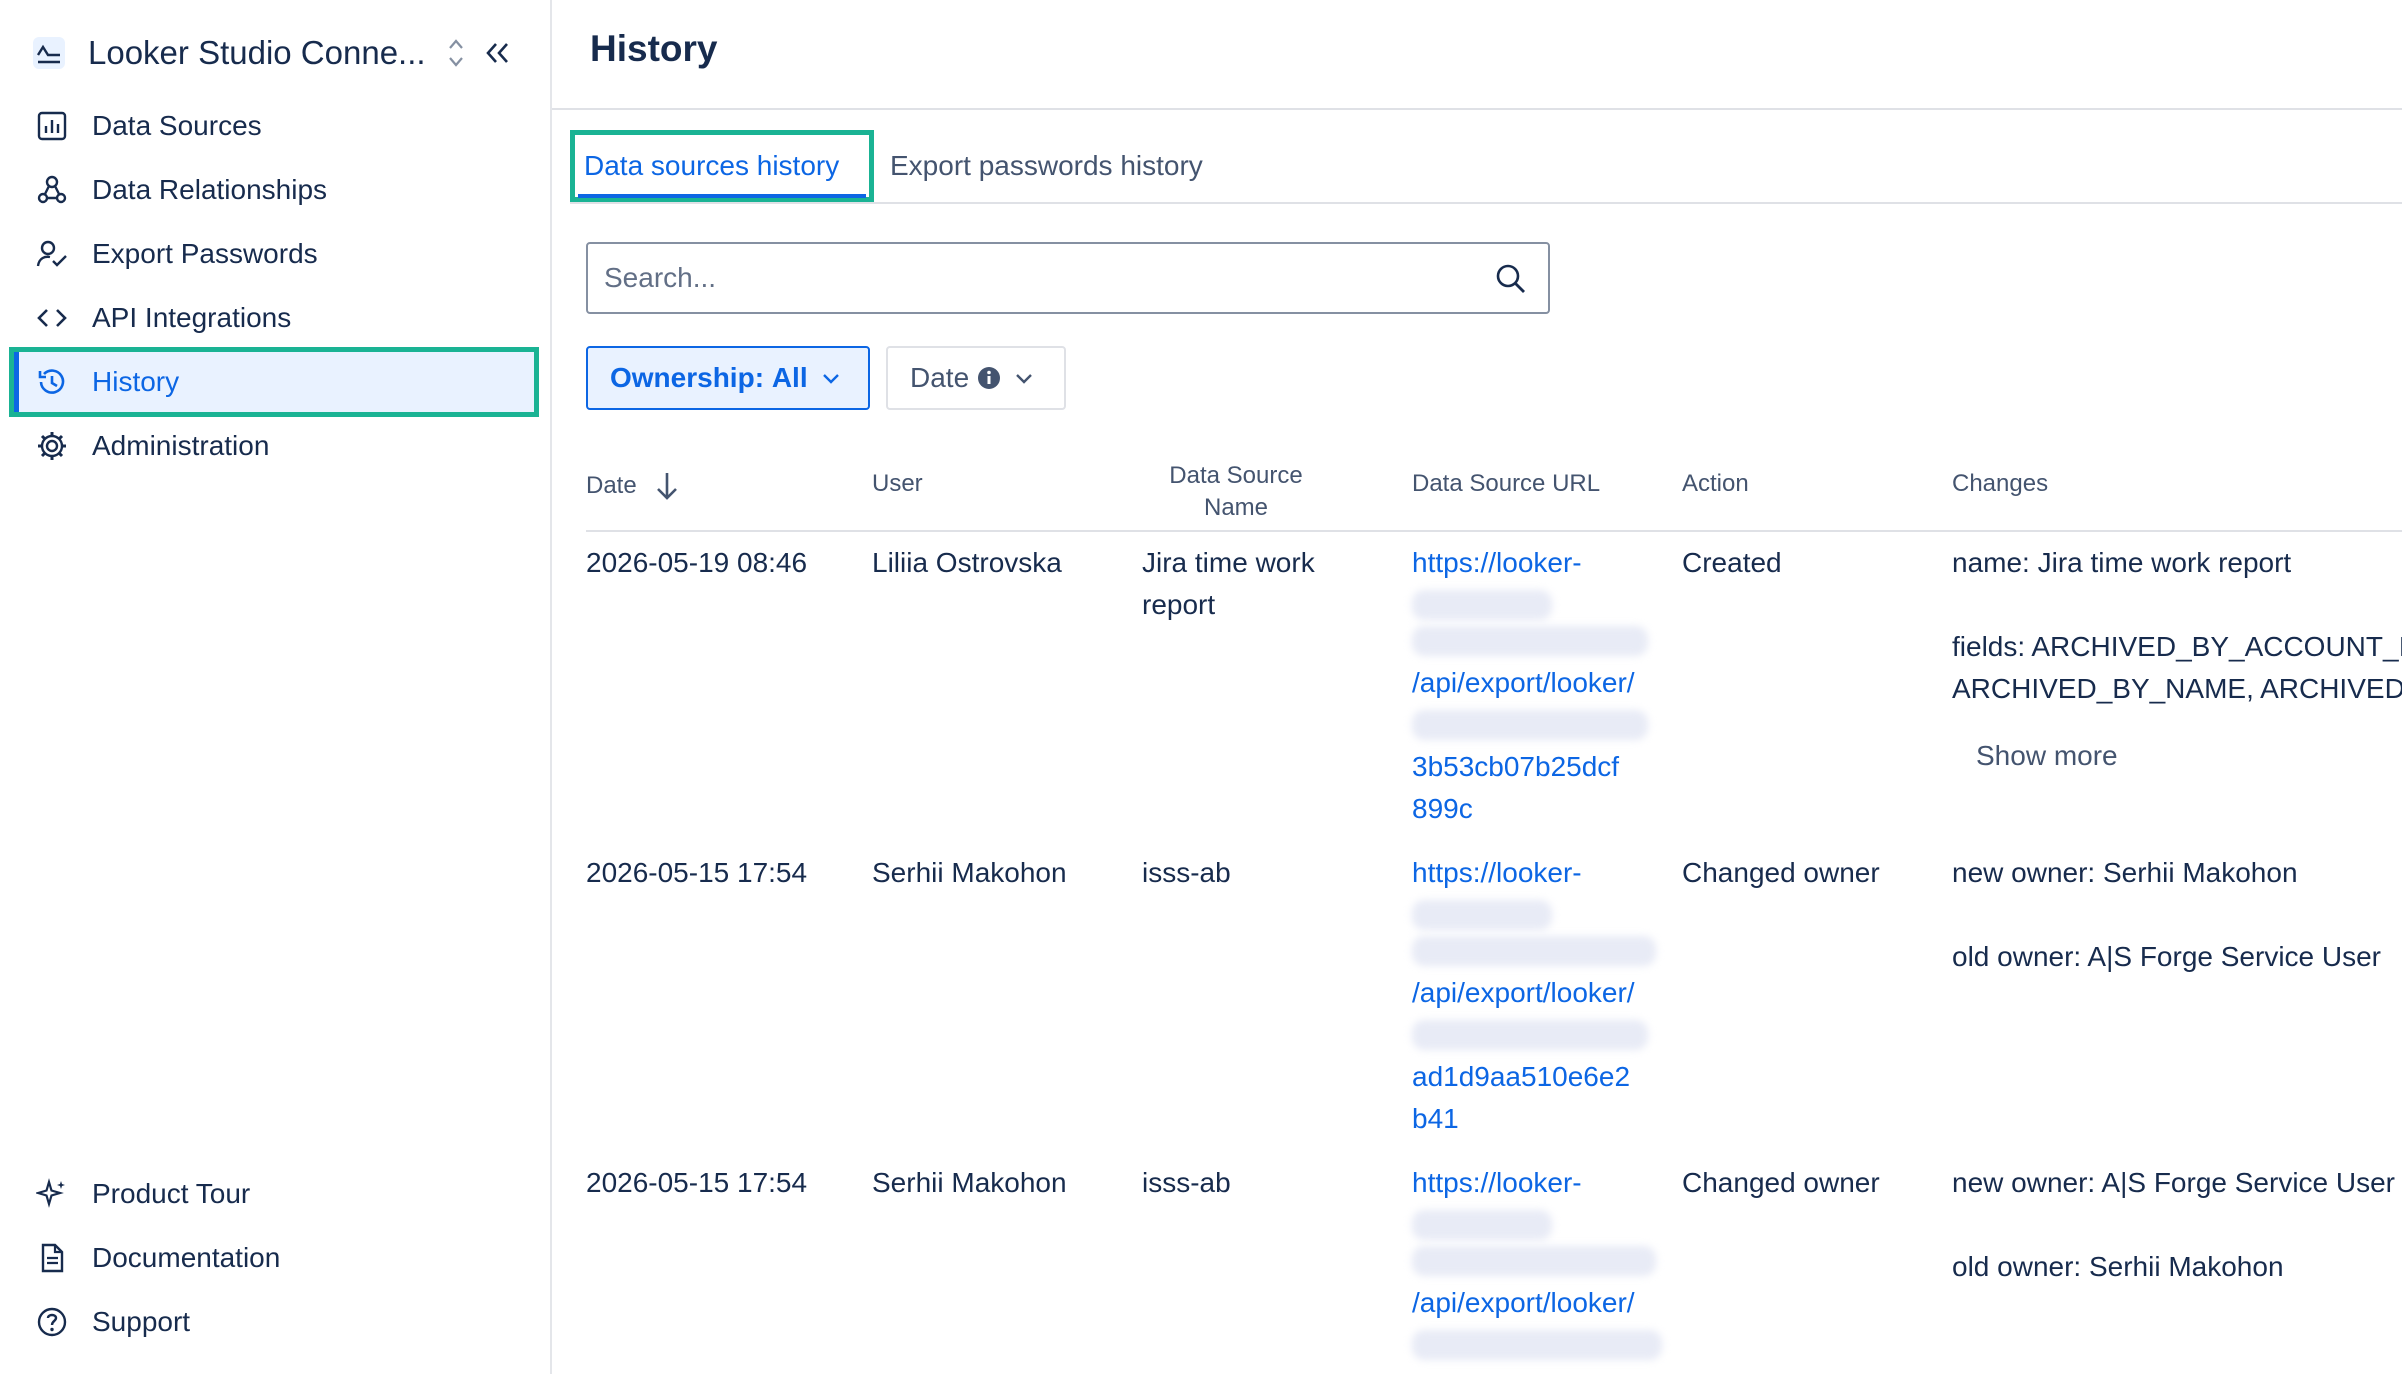  I want to click on search-input, so click(1034, 278).